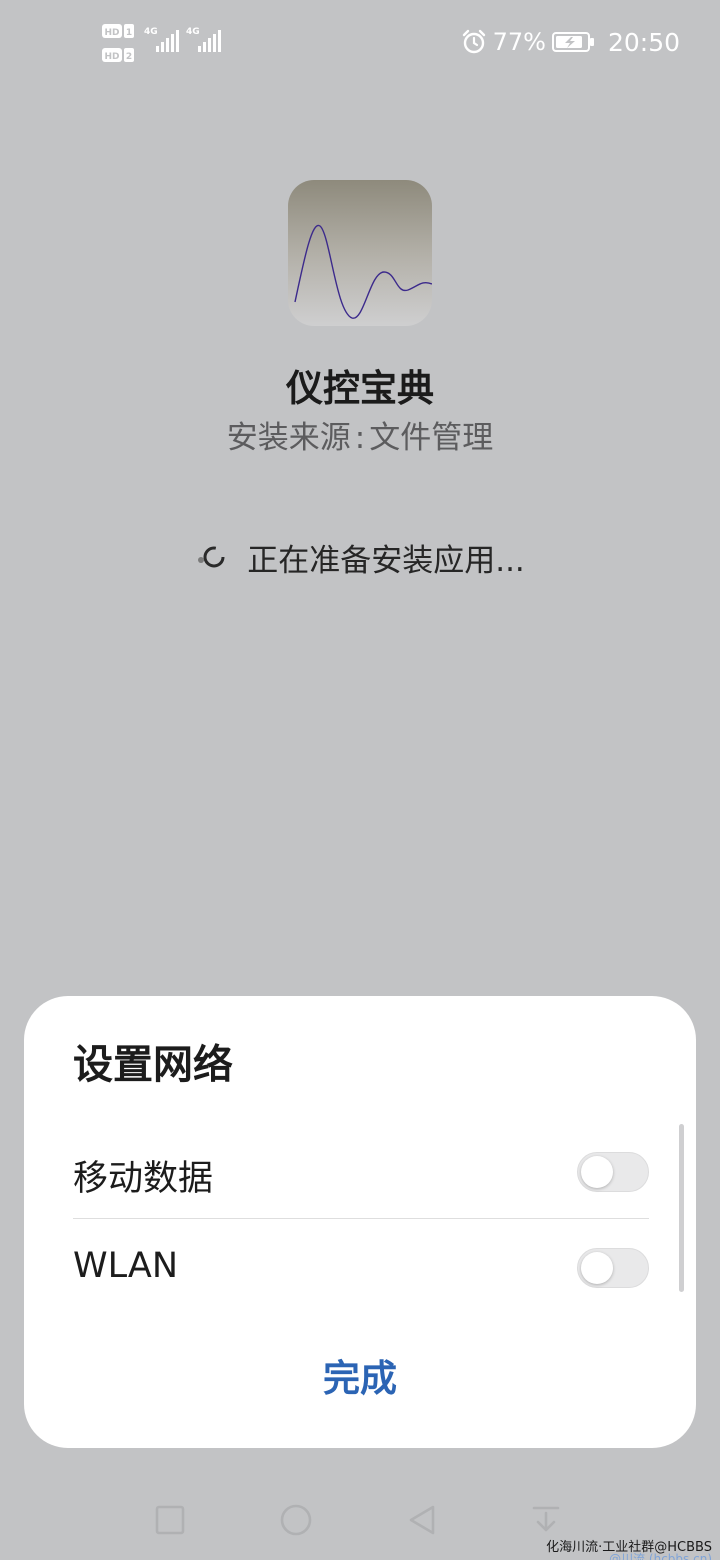 The height and width of the screenshot is (1560, 720). I want to click on sim1-label: HD, so click(111, 33).